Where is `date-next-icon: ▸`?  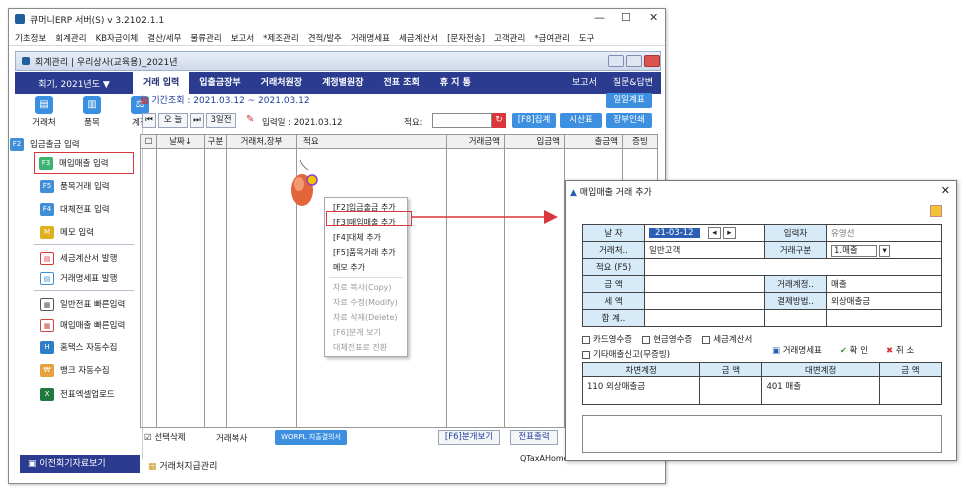
date-next-icon: ▸ is located at coordinates (729, 233).